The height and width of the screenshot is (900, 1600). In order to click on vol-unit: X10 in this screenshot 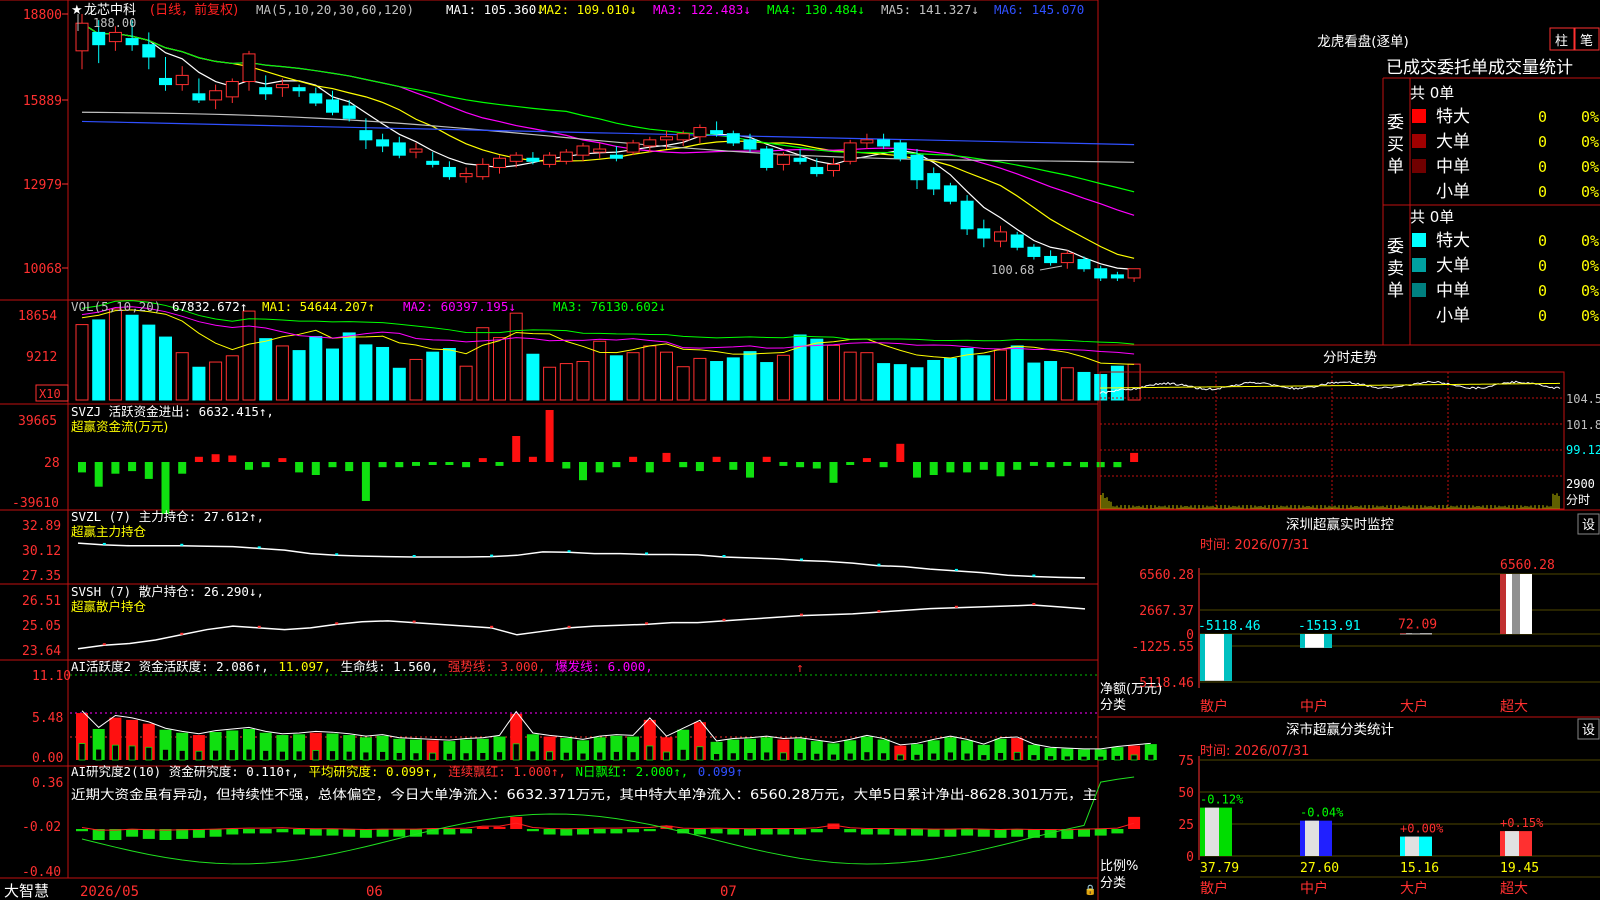, I will do `click(50, 394)`.